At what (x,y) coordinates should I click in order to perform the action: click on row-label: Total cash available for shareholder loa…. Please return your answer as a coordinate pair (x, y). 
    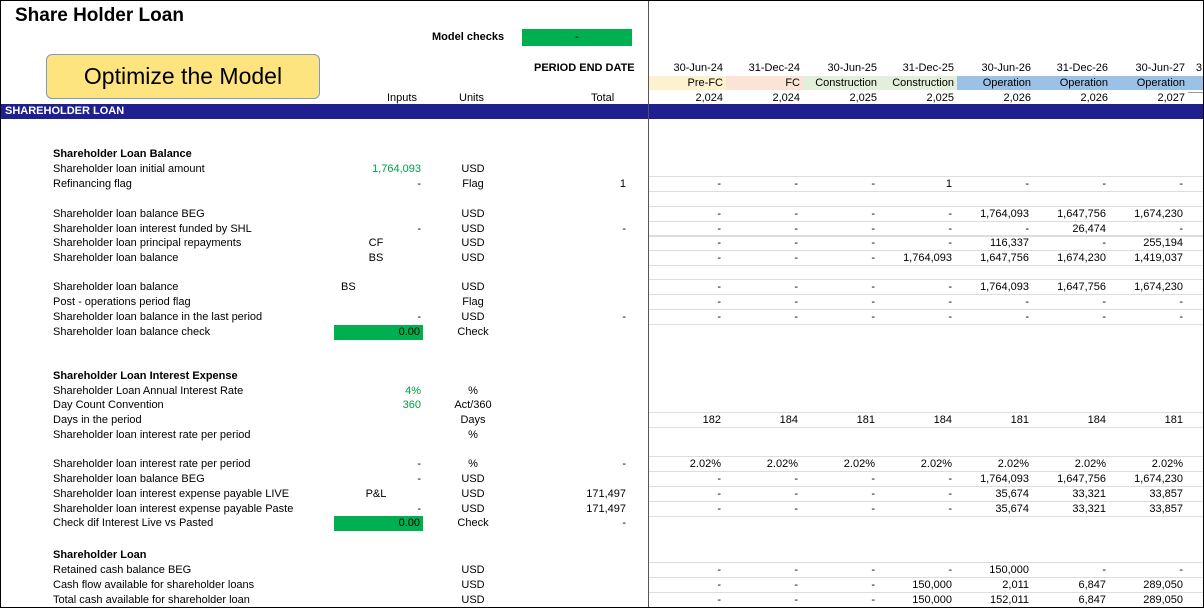
    Looking at the image, I should click on (151, 600).